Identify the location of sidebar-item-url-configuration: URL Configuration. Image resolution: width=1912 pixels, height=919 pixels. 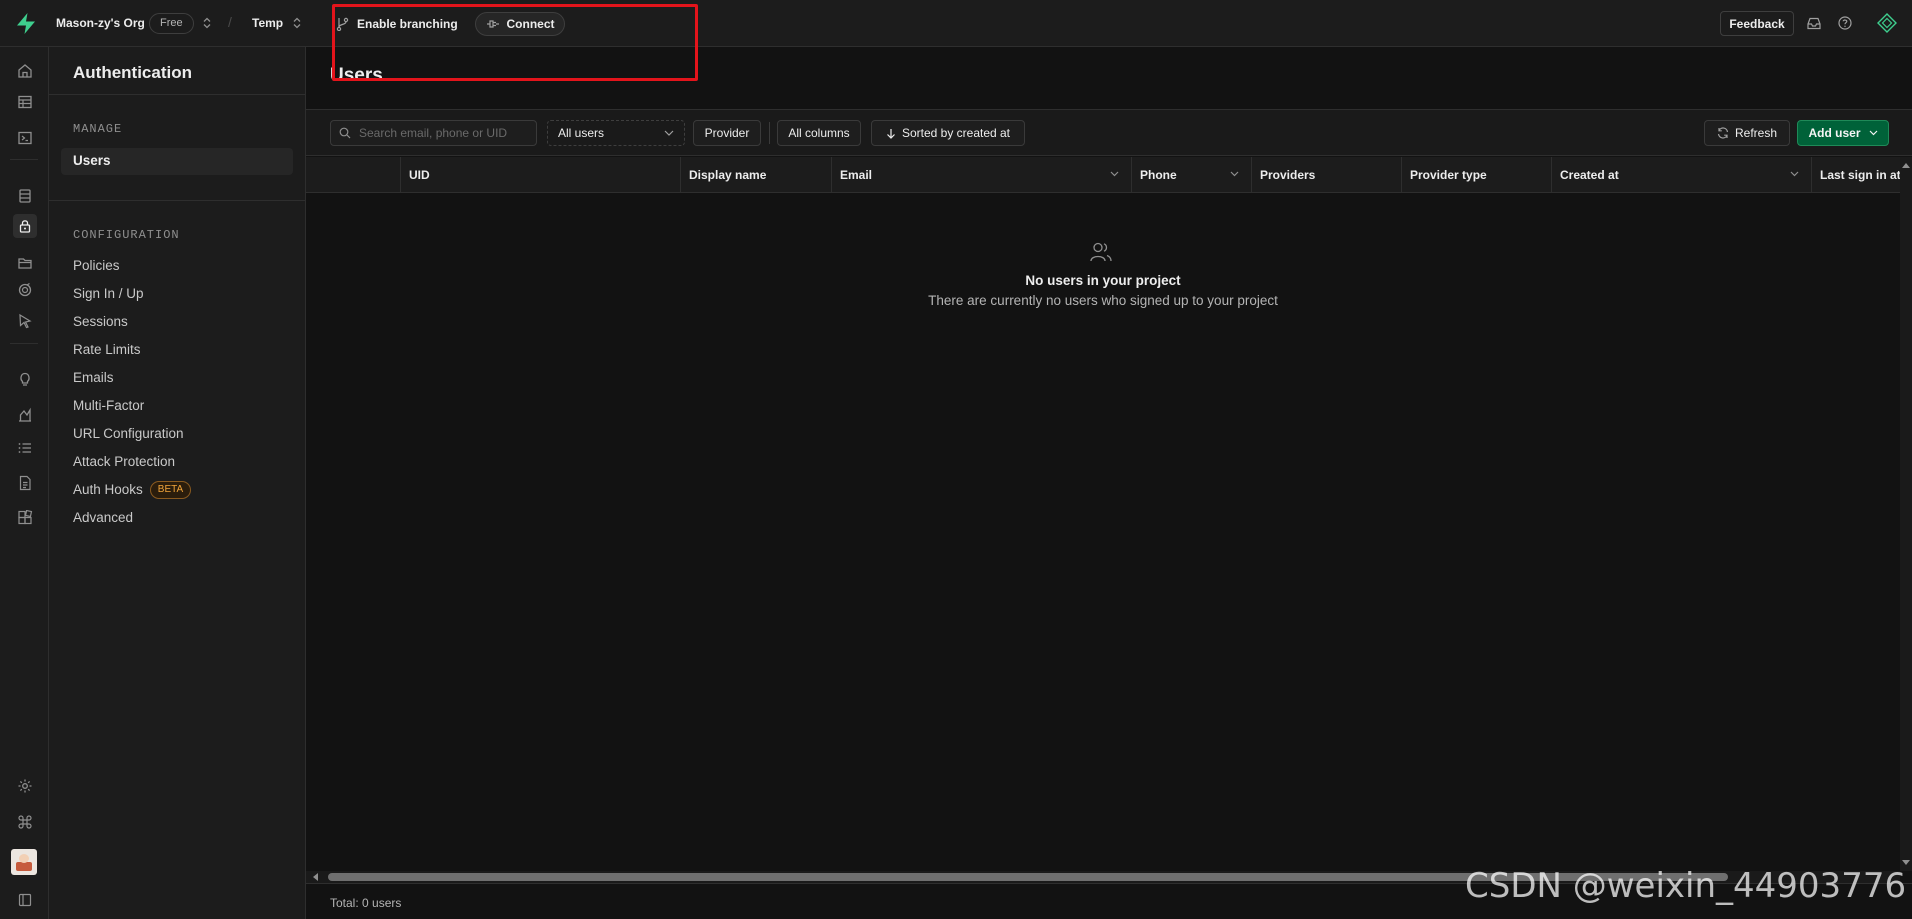
(128, 434).